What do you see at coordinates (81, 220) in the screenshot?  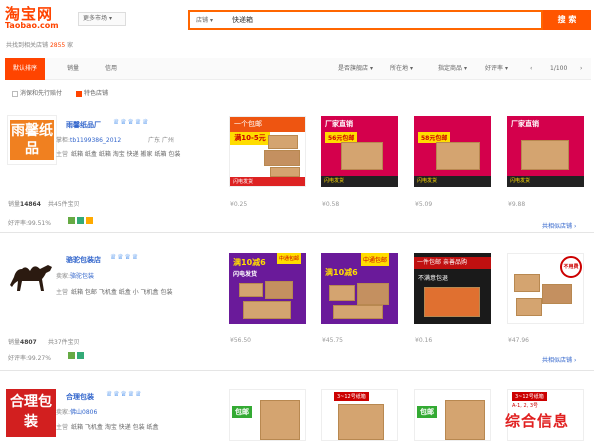 I see `badges` at bounding box center [81, 220].